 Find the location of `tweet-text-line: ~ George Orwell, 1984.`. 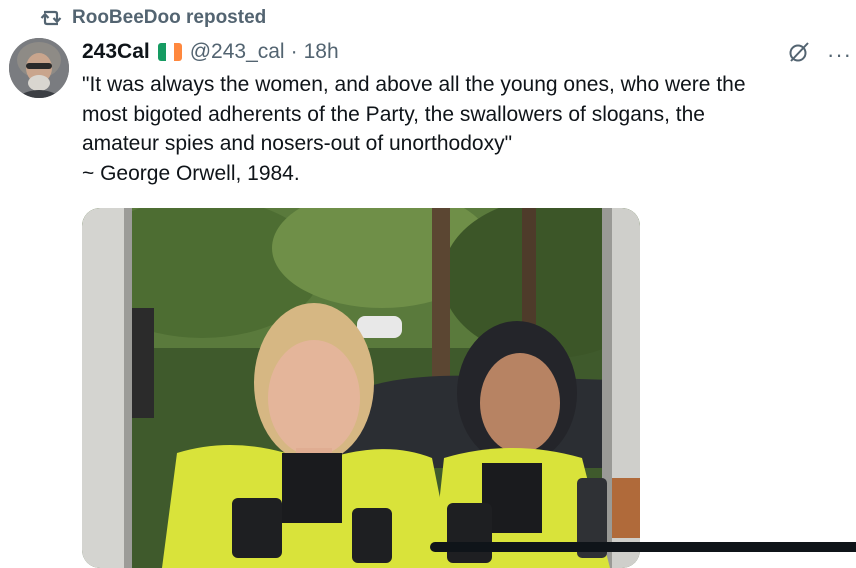

tweet-text-line: ~ George Orwell, 1984. is located at coordinates (191, 173).